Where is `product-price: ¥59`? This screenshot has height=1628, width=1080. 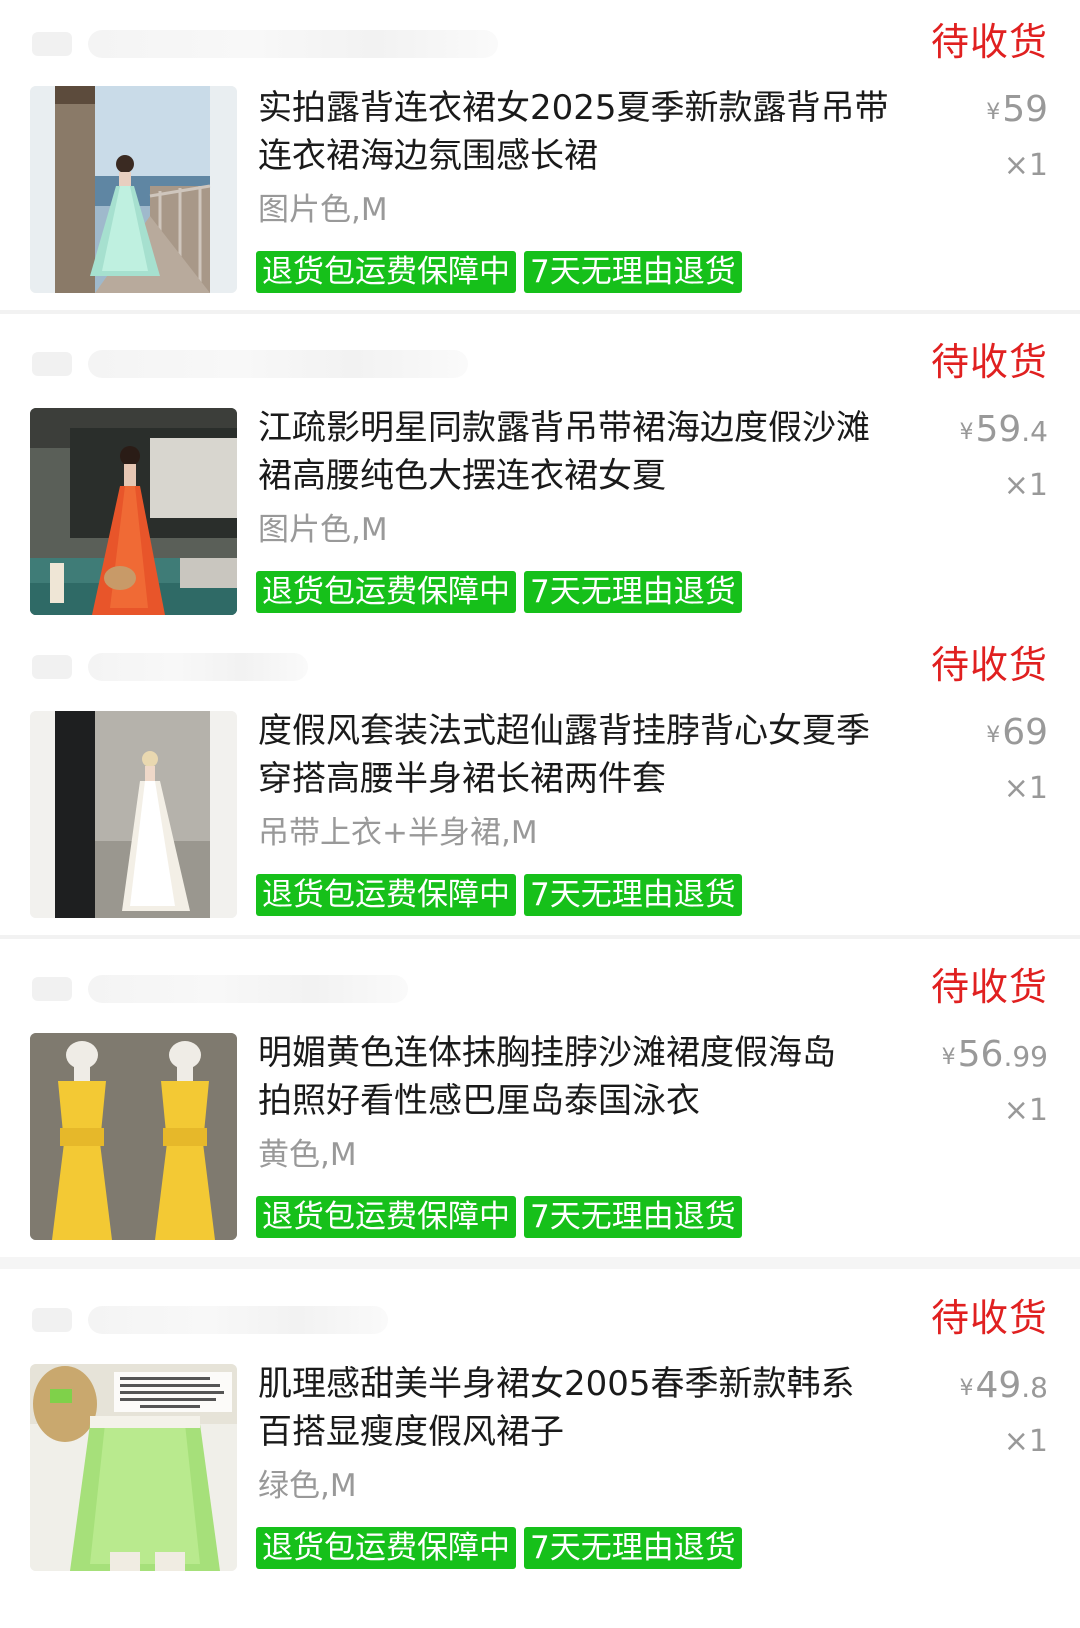 product-price: ¥59 is located at coordinates (1017, 111).